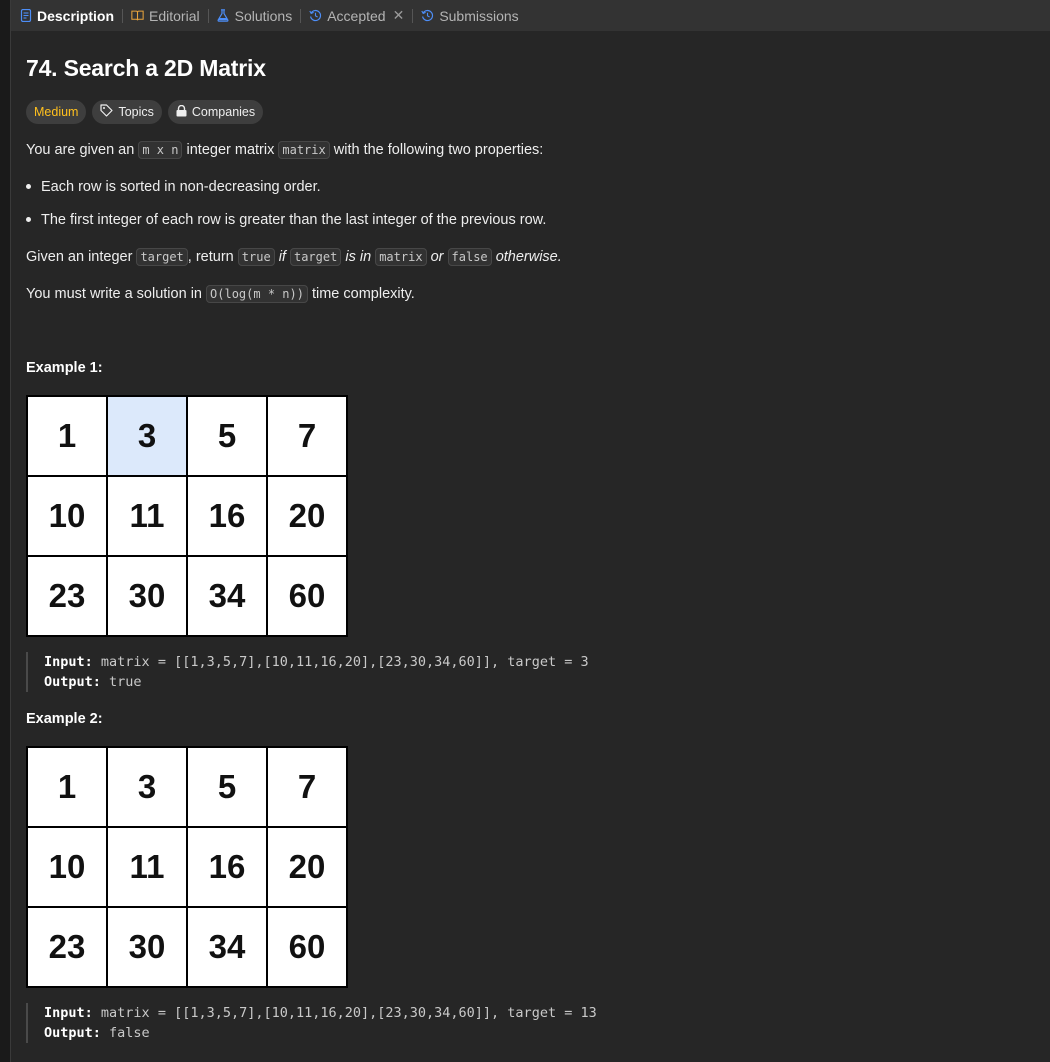  I want to click on lock-icon, so click(181, 112).